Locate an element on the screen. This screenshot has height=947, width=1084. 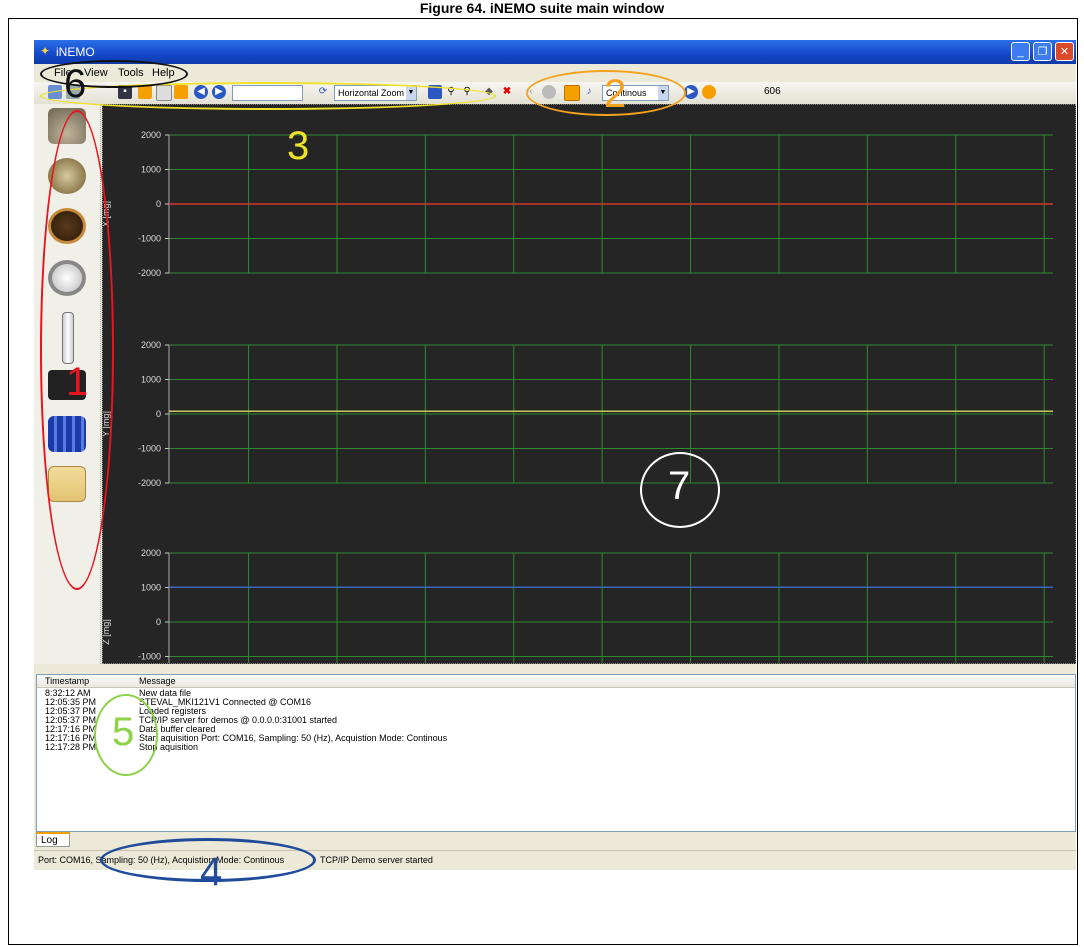
close-button: ✕ is located at coordinates (1064, 51).